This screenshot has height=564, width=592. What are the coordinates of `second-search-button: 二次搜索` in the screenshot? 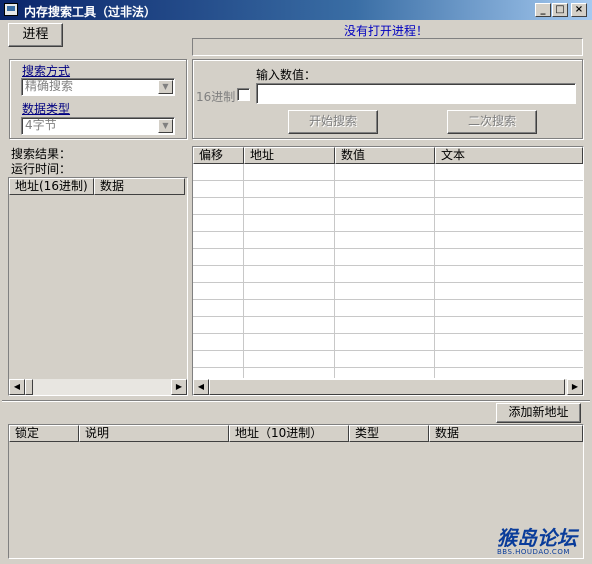 It's located at (492, 122).